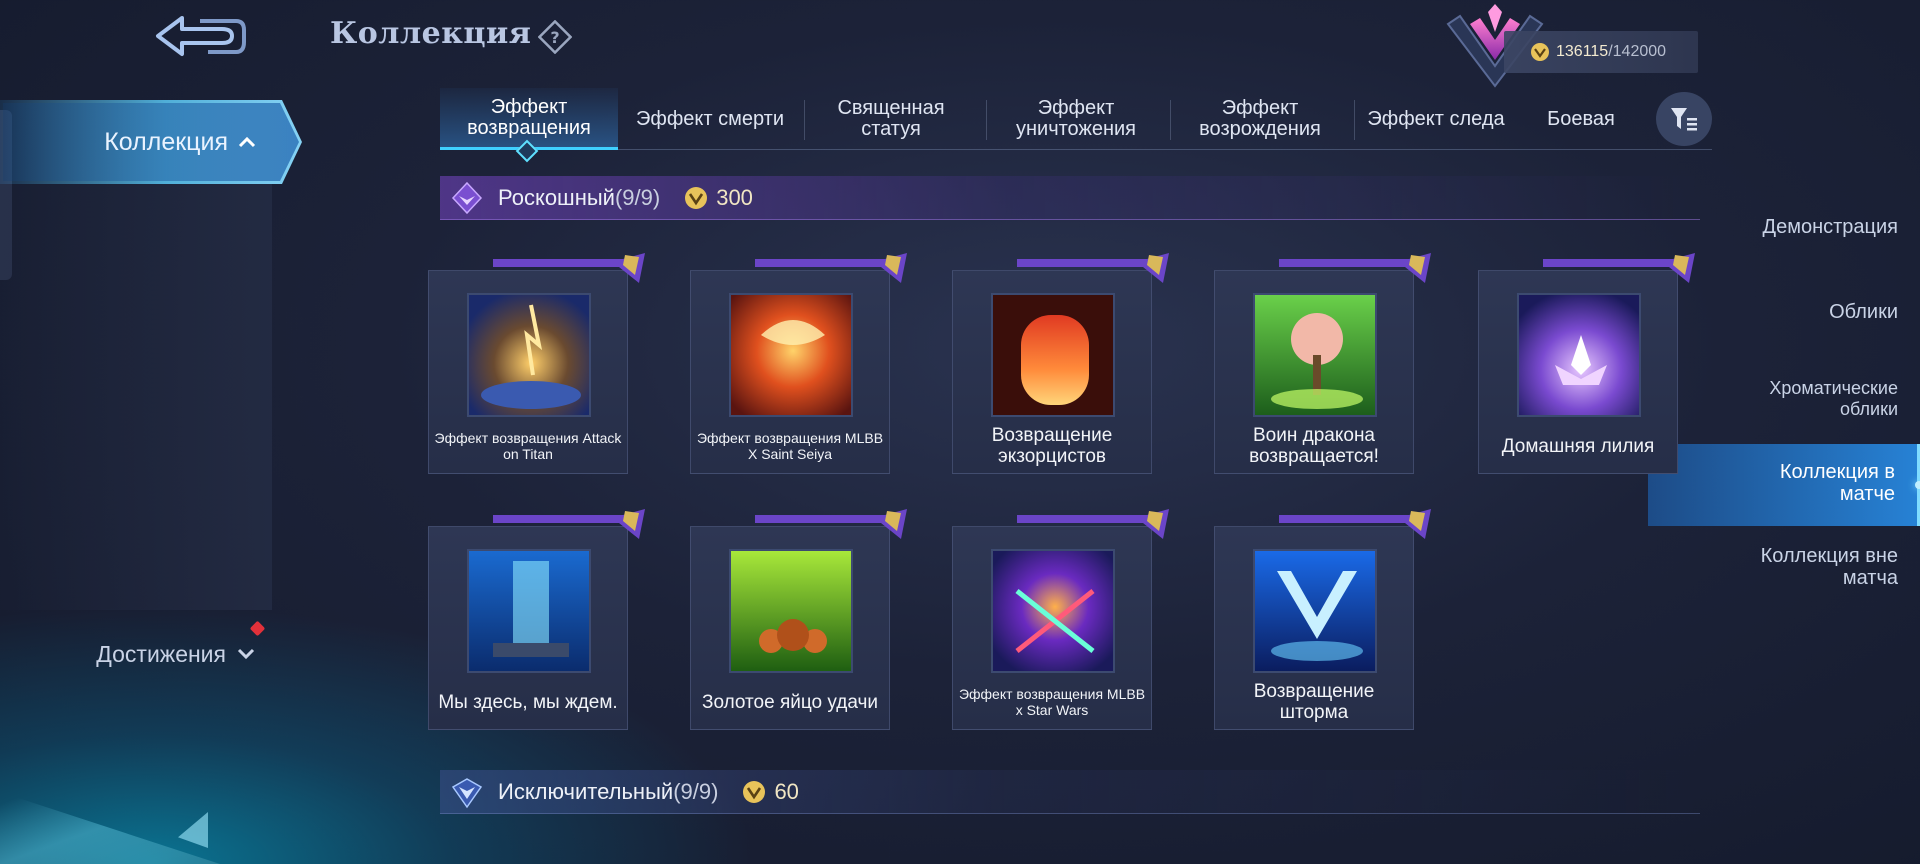 This screenshot has height=864, width=1920. I want to click on collection-item-card: Воин дракона возвращается!, so click(1322, 363).